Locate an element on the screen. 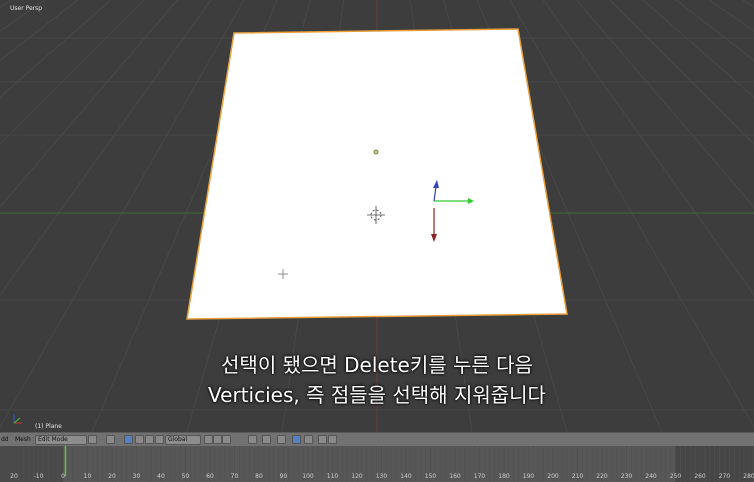 The height and width of the screenshot is (482, 754). edge-select-button is located at coordinates (217, 439).